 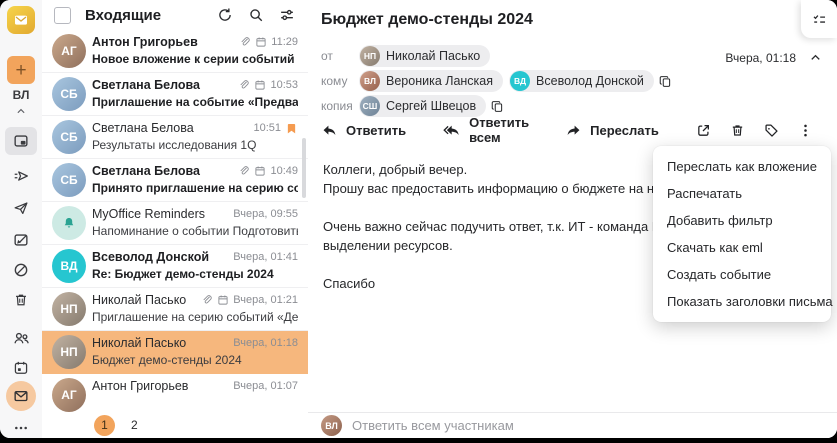 What do you see at coordinates (256, 15) in the screenshot?
I see `search-icon` at bounding box center [256, 15].